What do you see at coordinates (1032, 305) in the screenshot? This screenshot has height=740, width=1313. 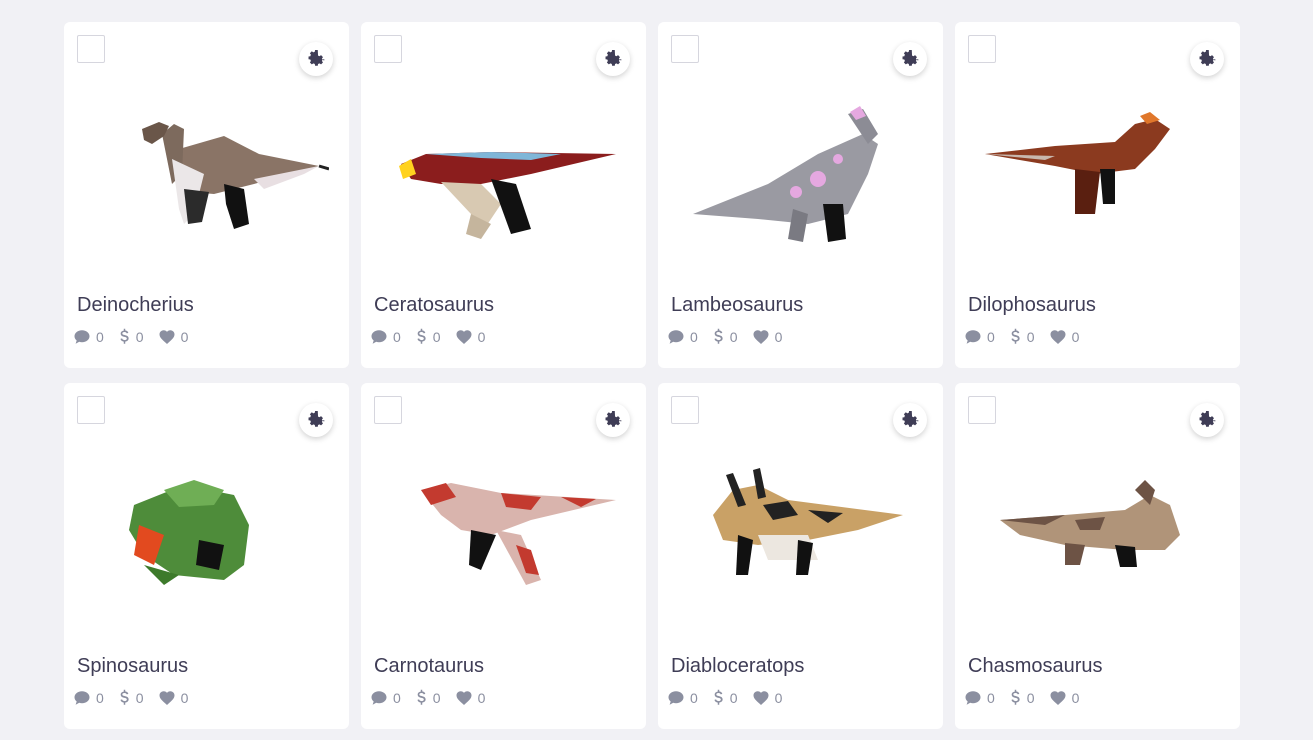 I see `dinosaur-name: Dilophosaurus` at bounding box center [1032, 305].